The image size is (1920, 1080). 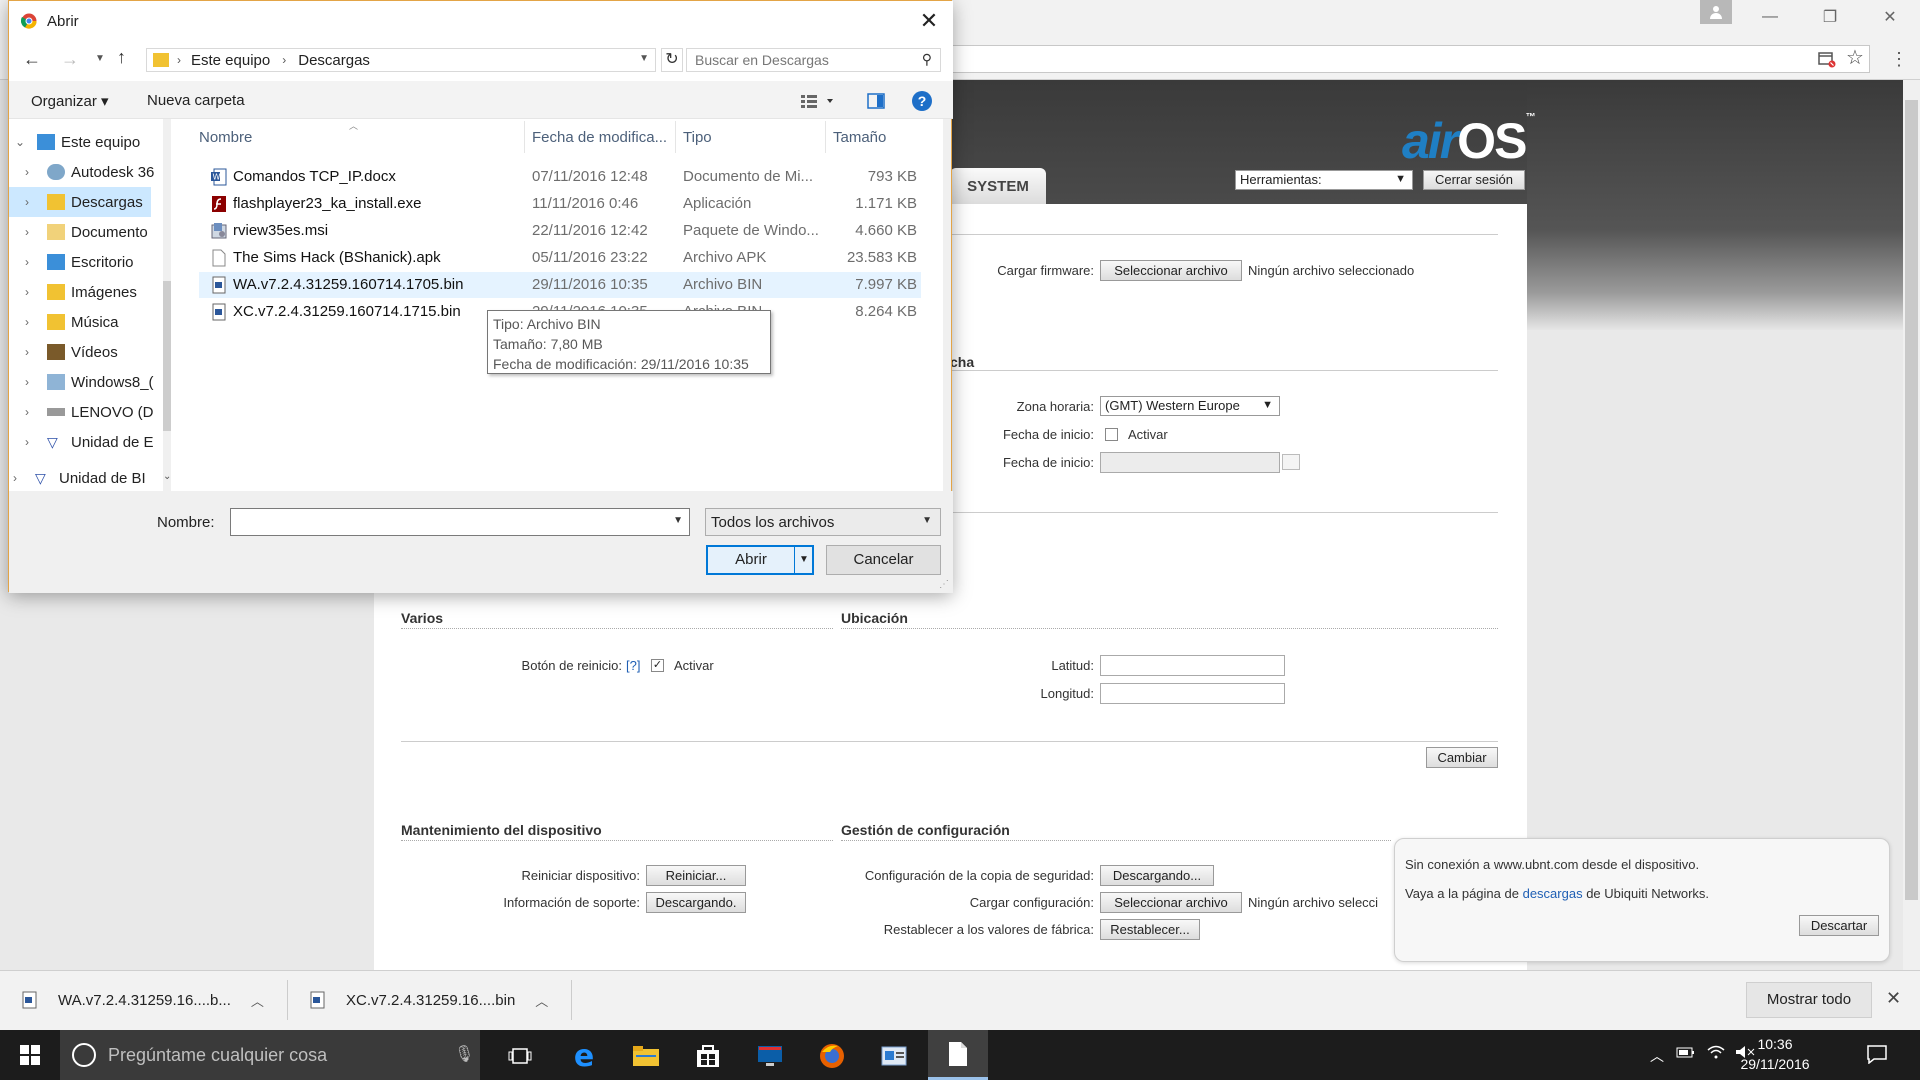 I want to click on minimize-button: —, so click(x=1770, y=17).